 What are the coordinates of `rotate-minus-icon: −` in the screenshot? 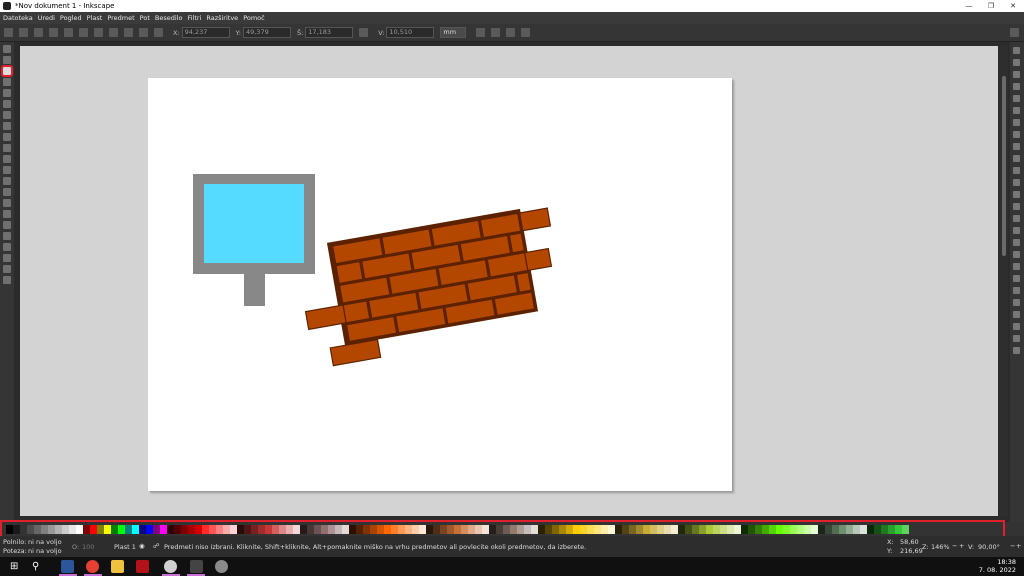 It's located at (1012, 546).